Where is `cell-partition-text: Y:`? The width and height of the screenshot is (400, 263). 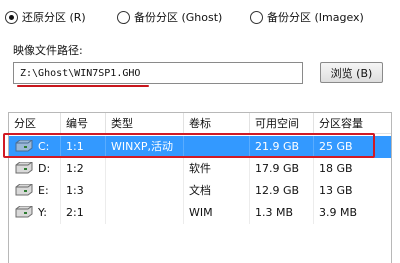
cell-partition-text: Y: is located at coordinates (42, 212).